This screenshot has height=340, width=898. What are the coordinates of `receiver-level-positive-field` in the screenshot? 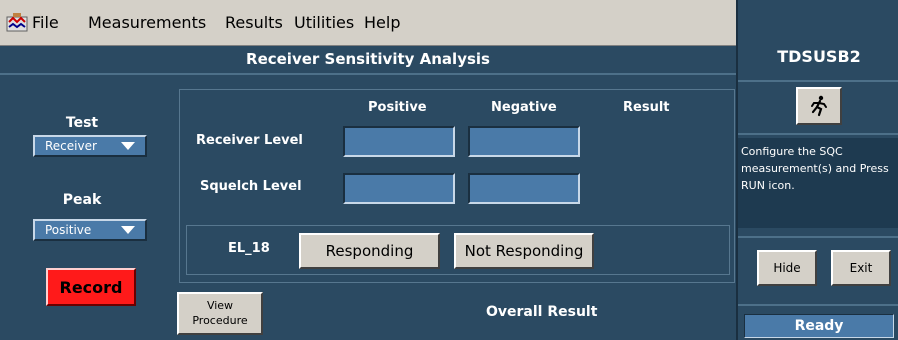 It's located at (399, 141).